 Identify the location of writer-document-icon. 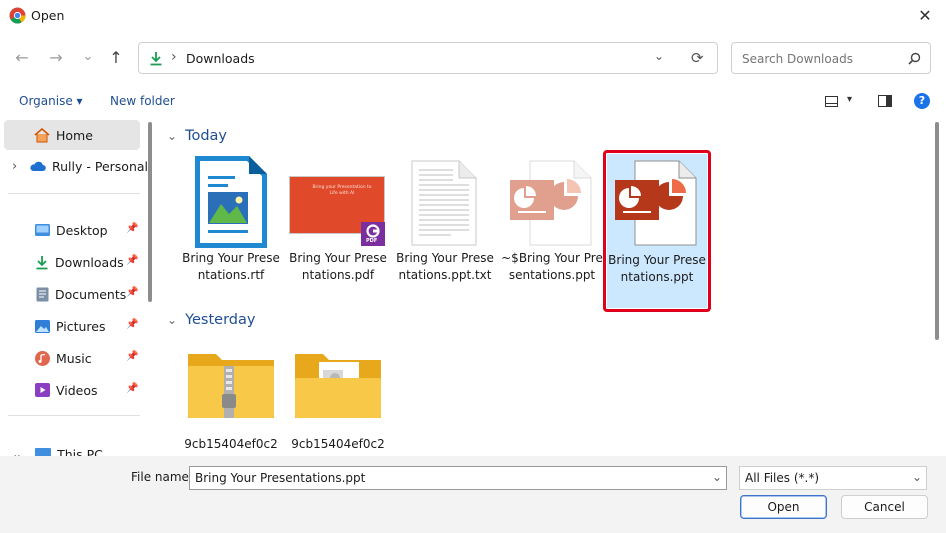
(231, 202).